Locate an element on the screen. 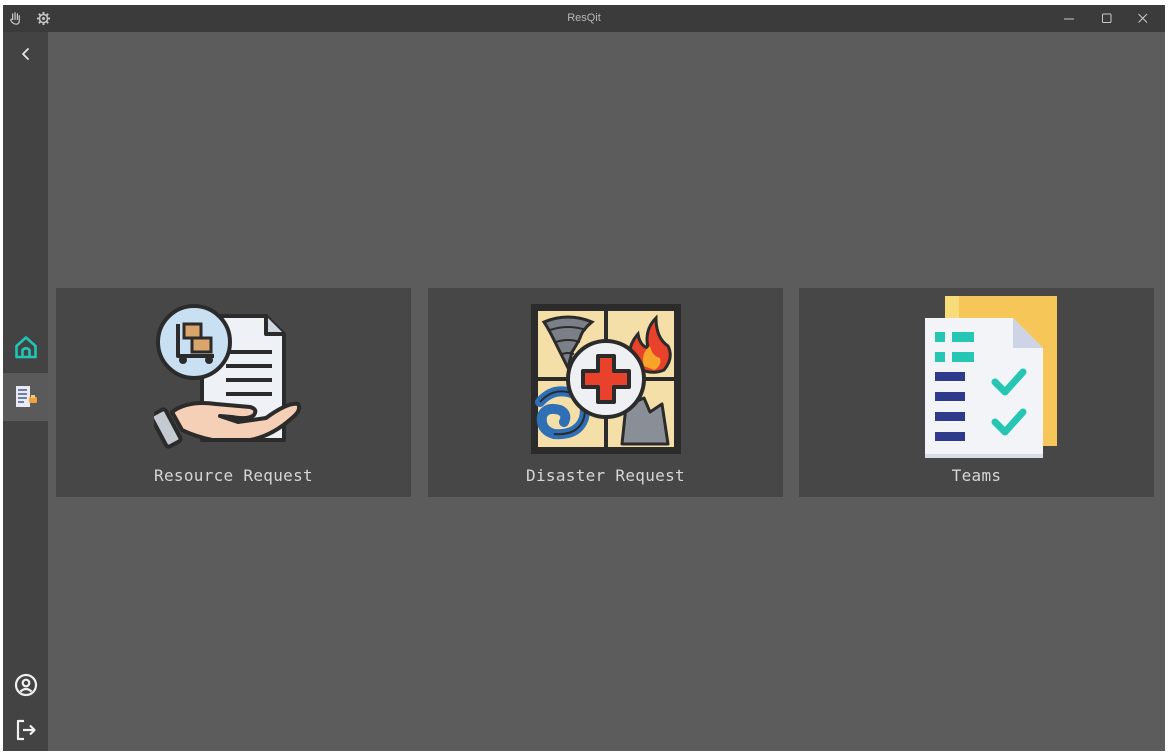 Image resolution: width=1169 pixels, height=753 pixels. window-title: ResQit is located at coordinates (584, 18).